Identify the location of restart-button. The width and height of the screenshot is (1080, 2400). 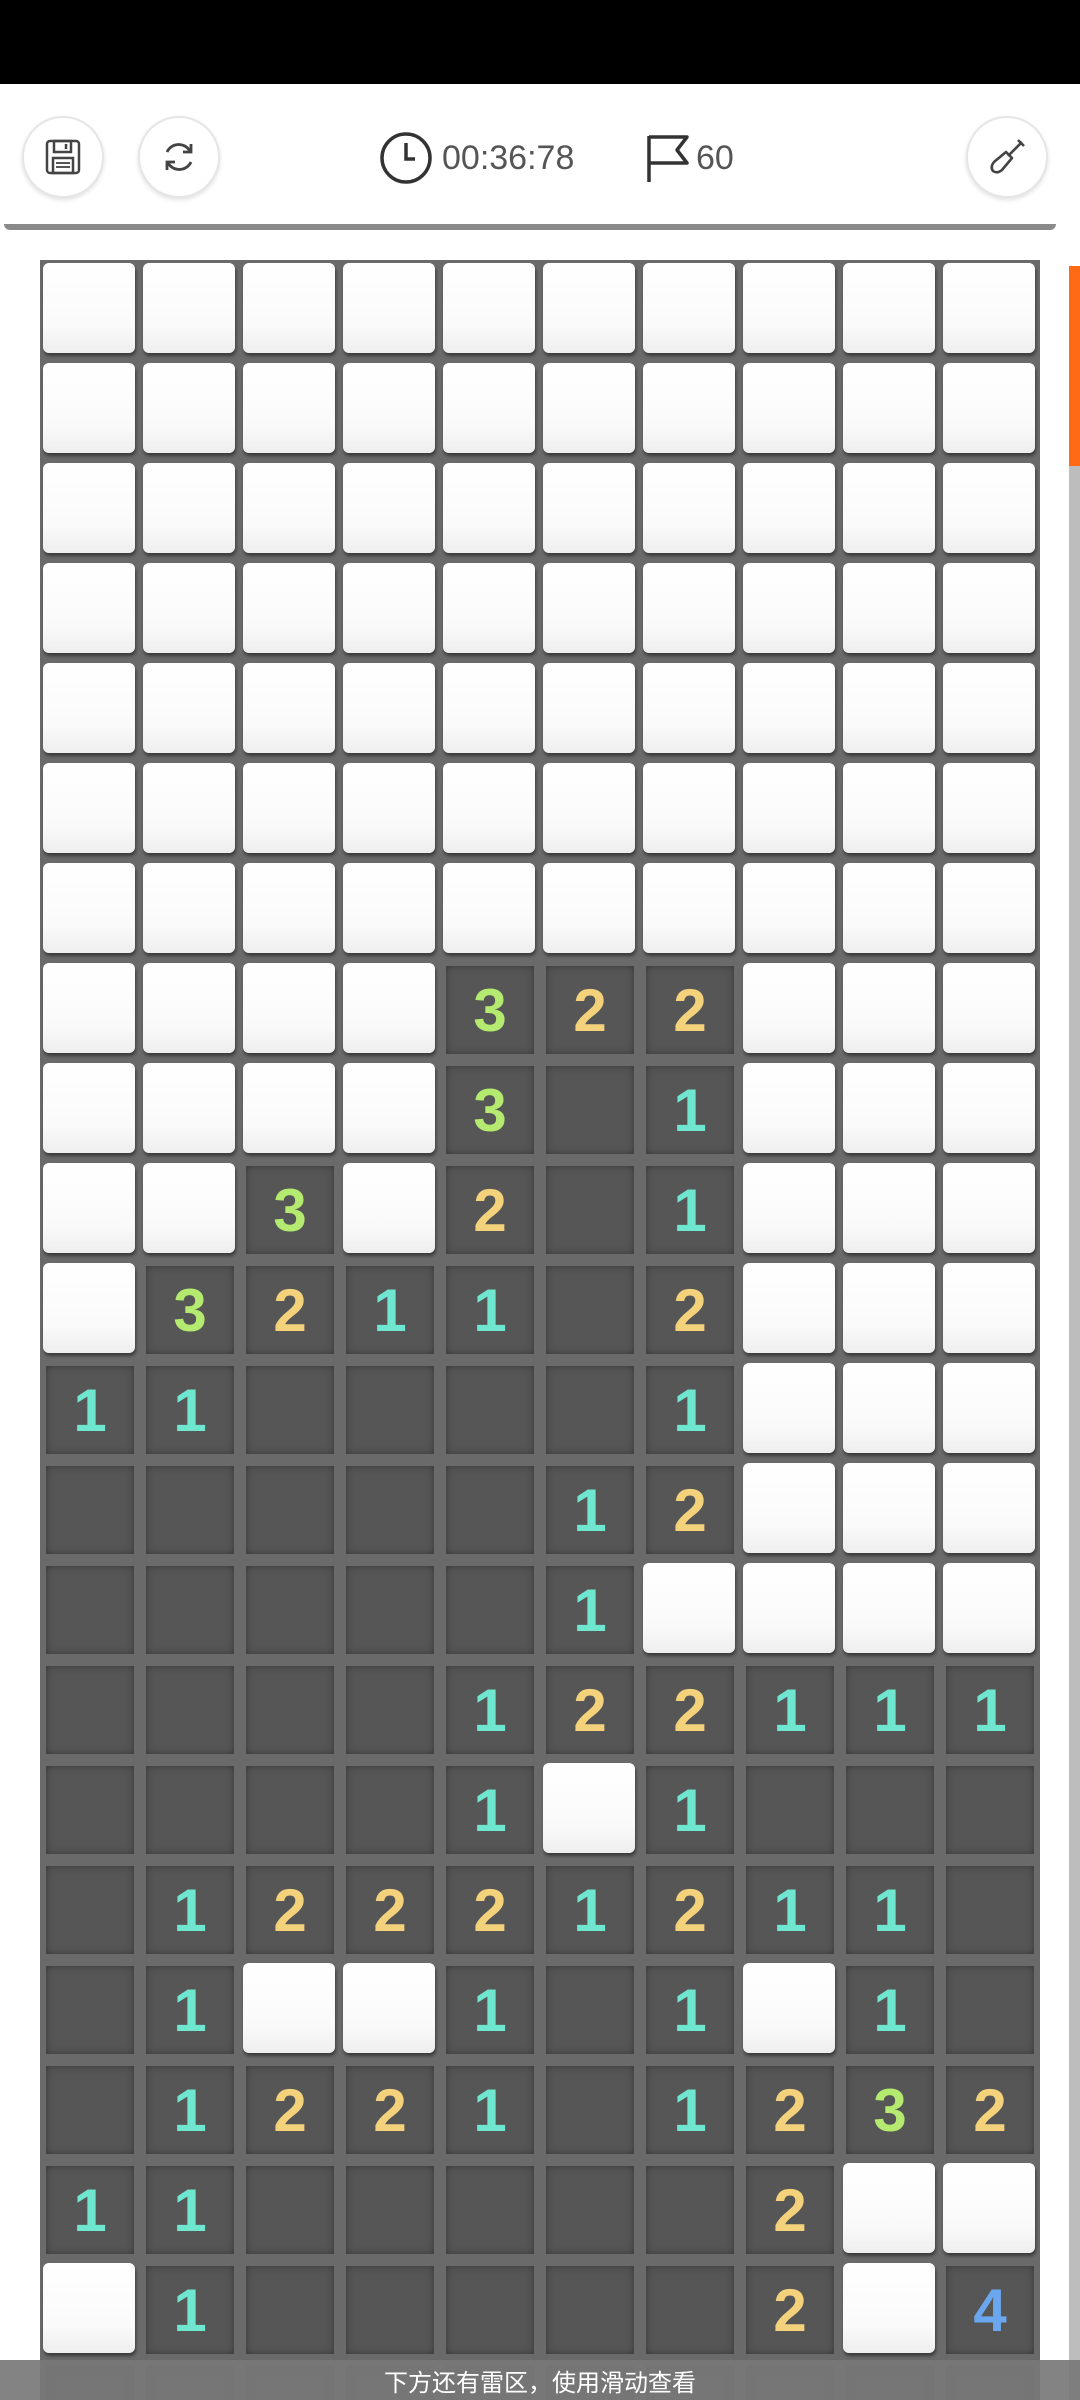
(179, 157).